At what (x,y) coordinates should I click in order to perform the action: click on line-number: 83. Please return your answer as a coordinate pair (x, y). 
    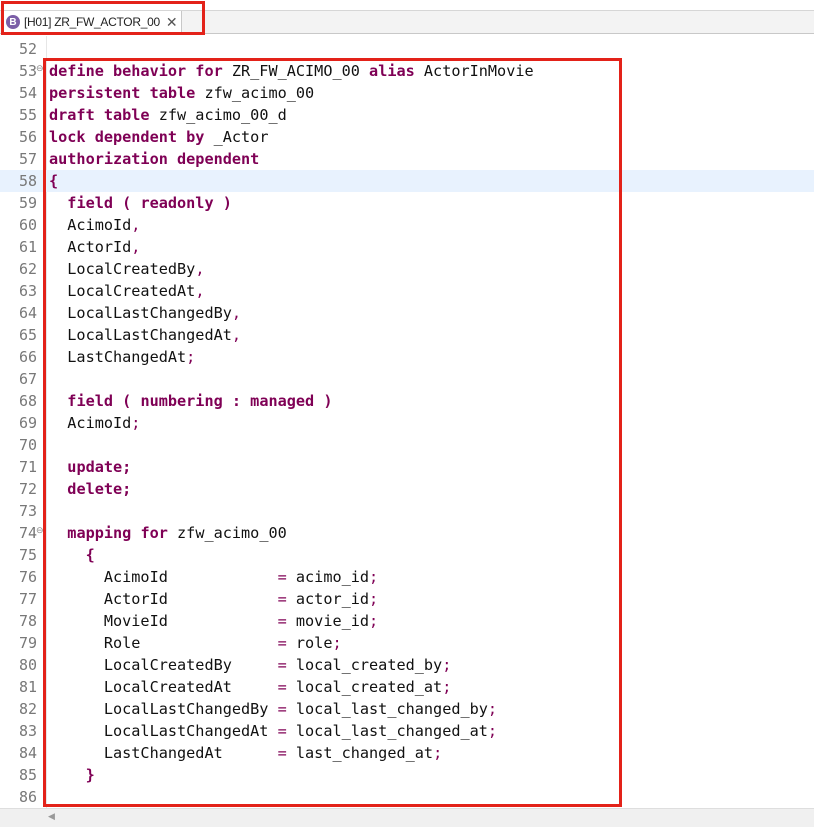
    Looking at the image, I should click on (27, 731).